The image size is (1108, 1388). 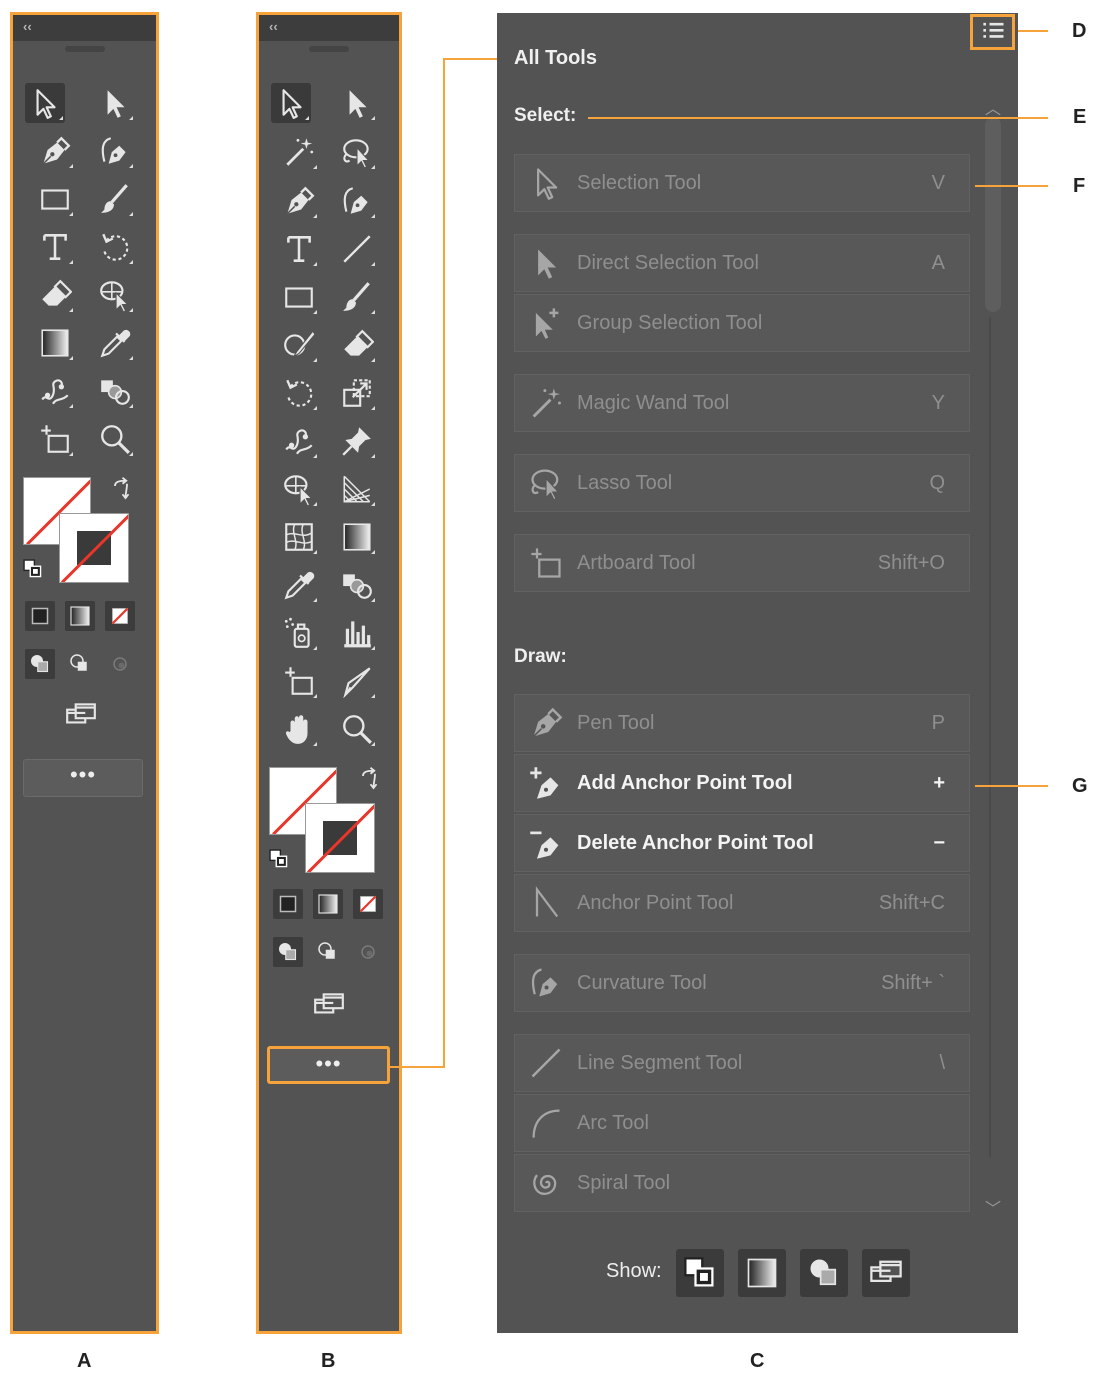 What do you see at coordinates (824, 1273) in the screenshot?
I see `show-drawing-modes-button` at bounding box center [824, 1273].